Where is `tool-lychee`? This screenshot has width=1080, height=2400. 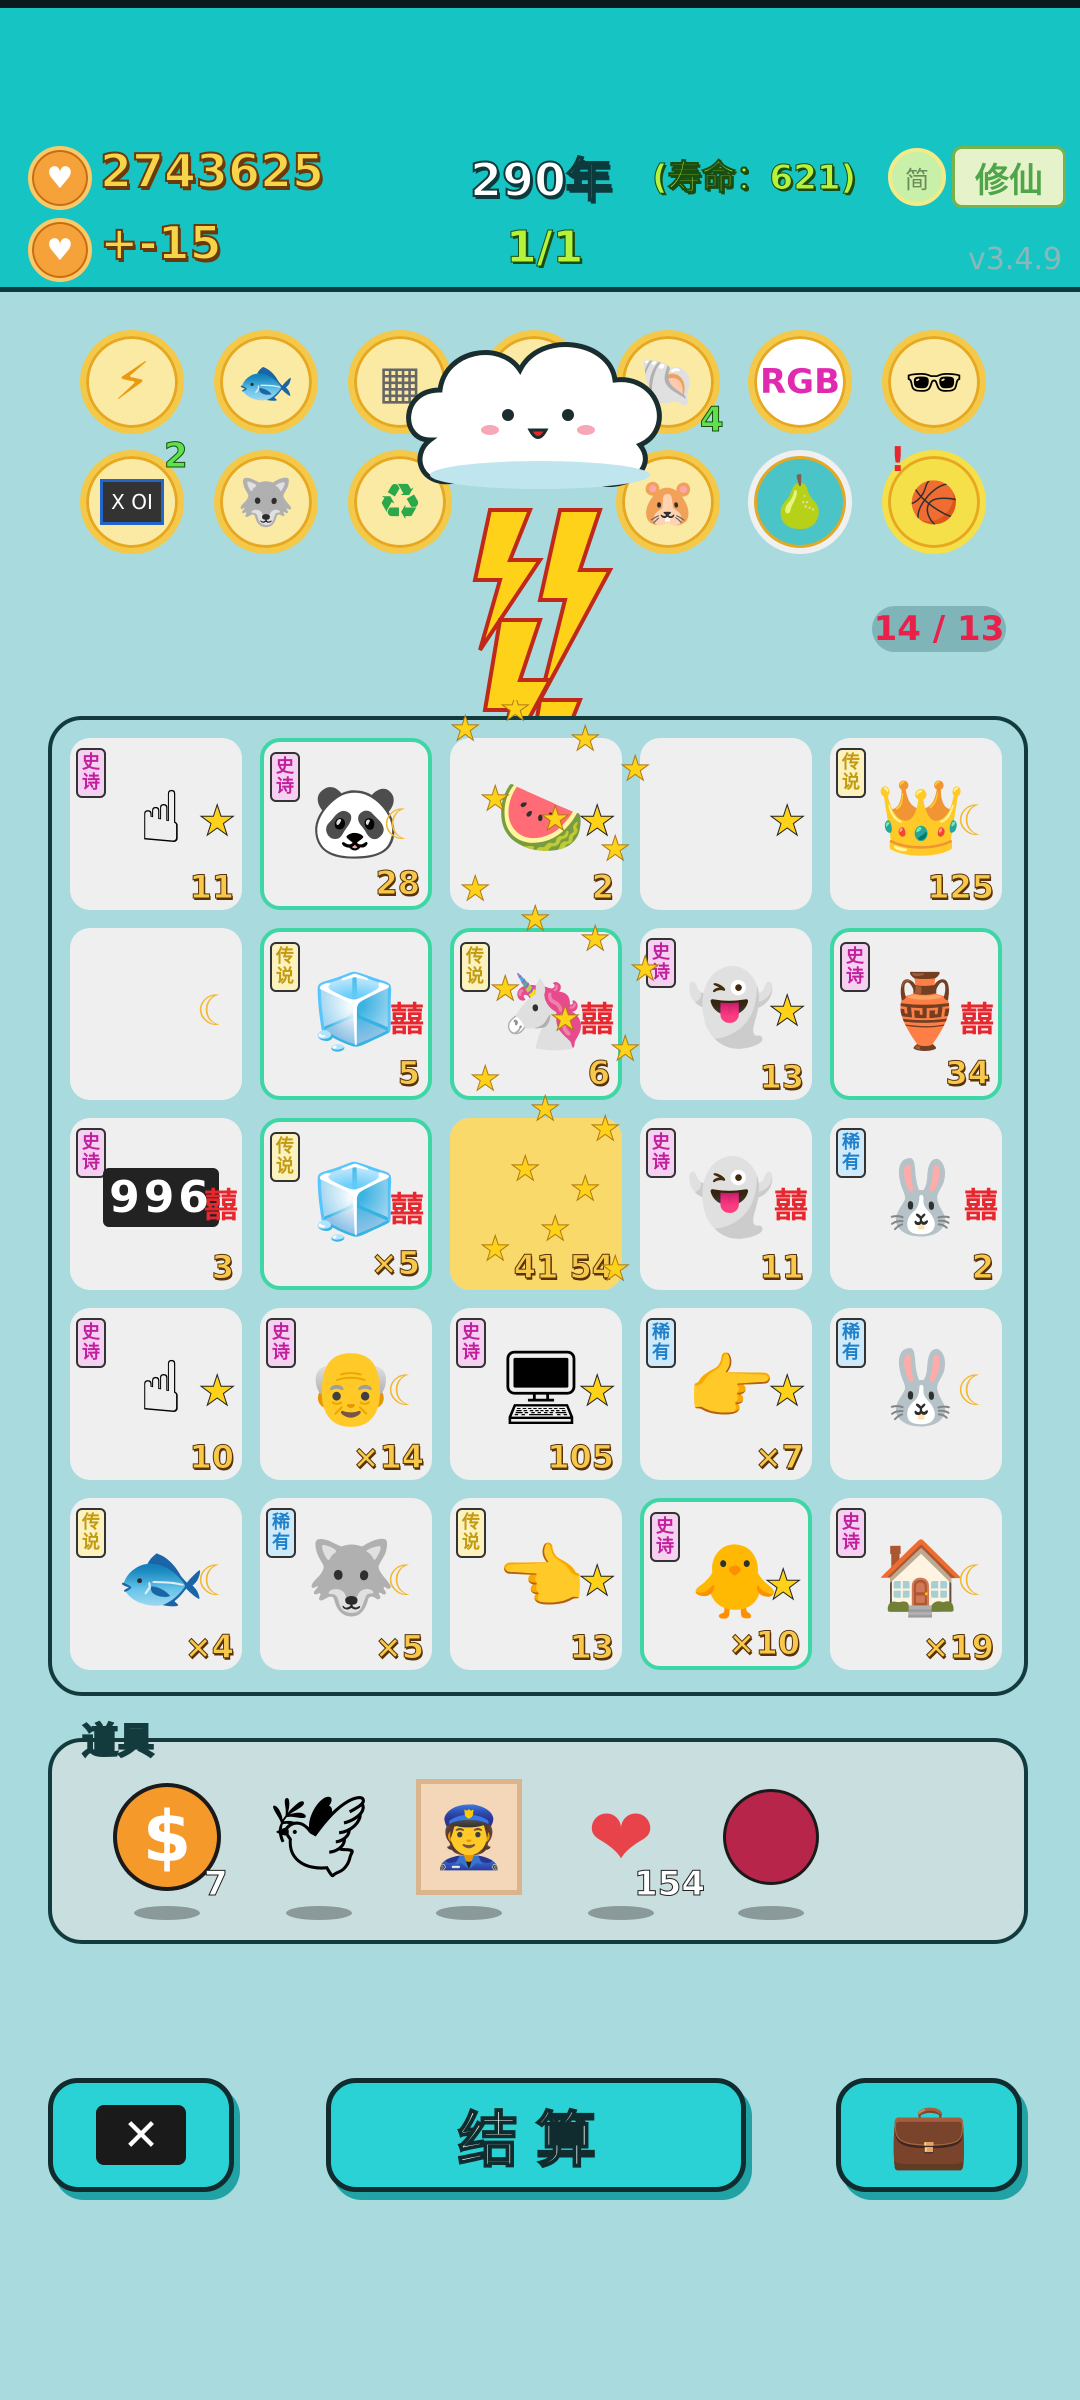 tool-lychee is located at coordinates (771, 1851).